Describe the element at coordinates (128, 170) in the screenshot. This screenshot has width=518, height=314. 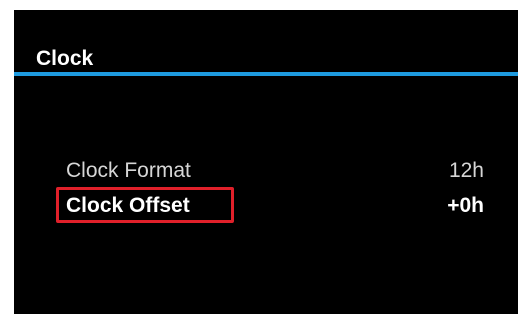
I see `menu-item-label: Clock Format` at that location.